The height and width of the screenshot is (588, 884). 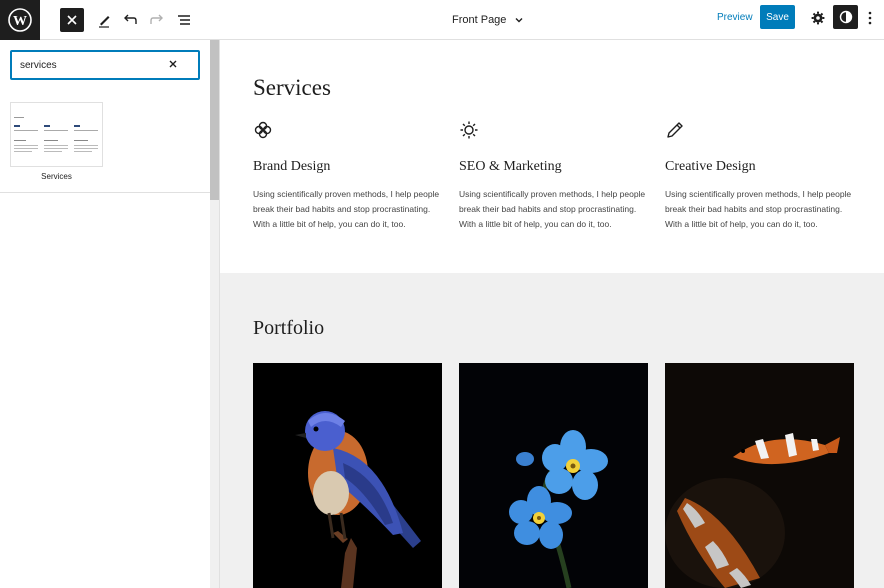 I want to click on list-view-button, so click(x=184, y=20).